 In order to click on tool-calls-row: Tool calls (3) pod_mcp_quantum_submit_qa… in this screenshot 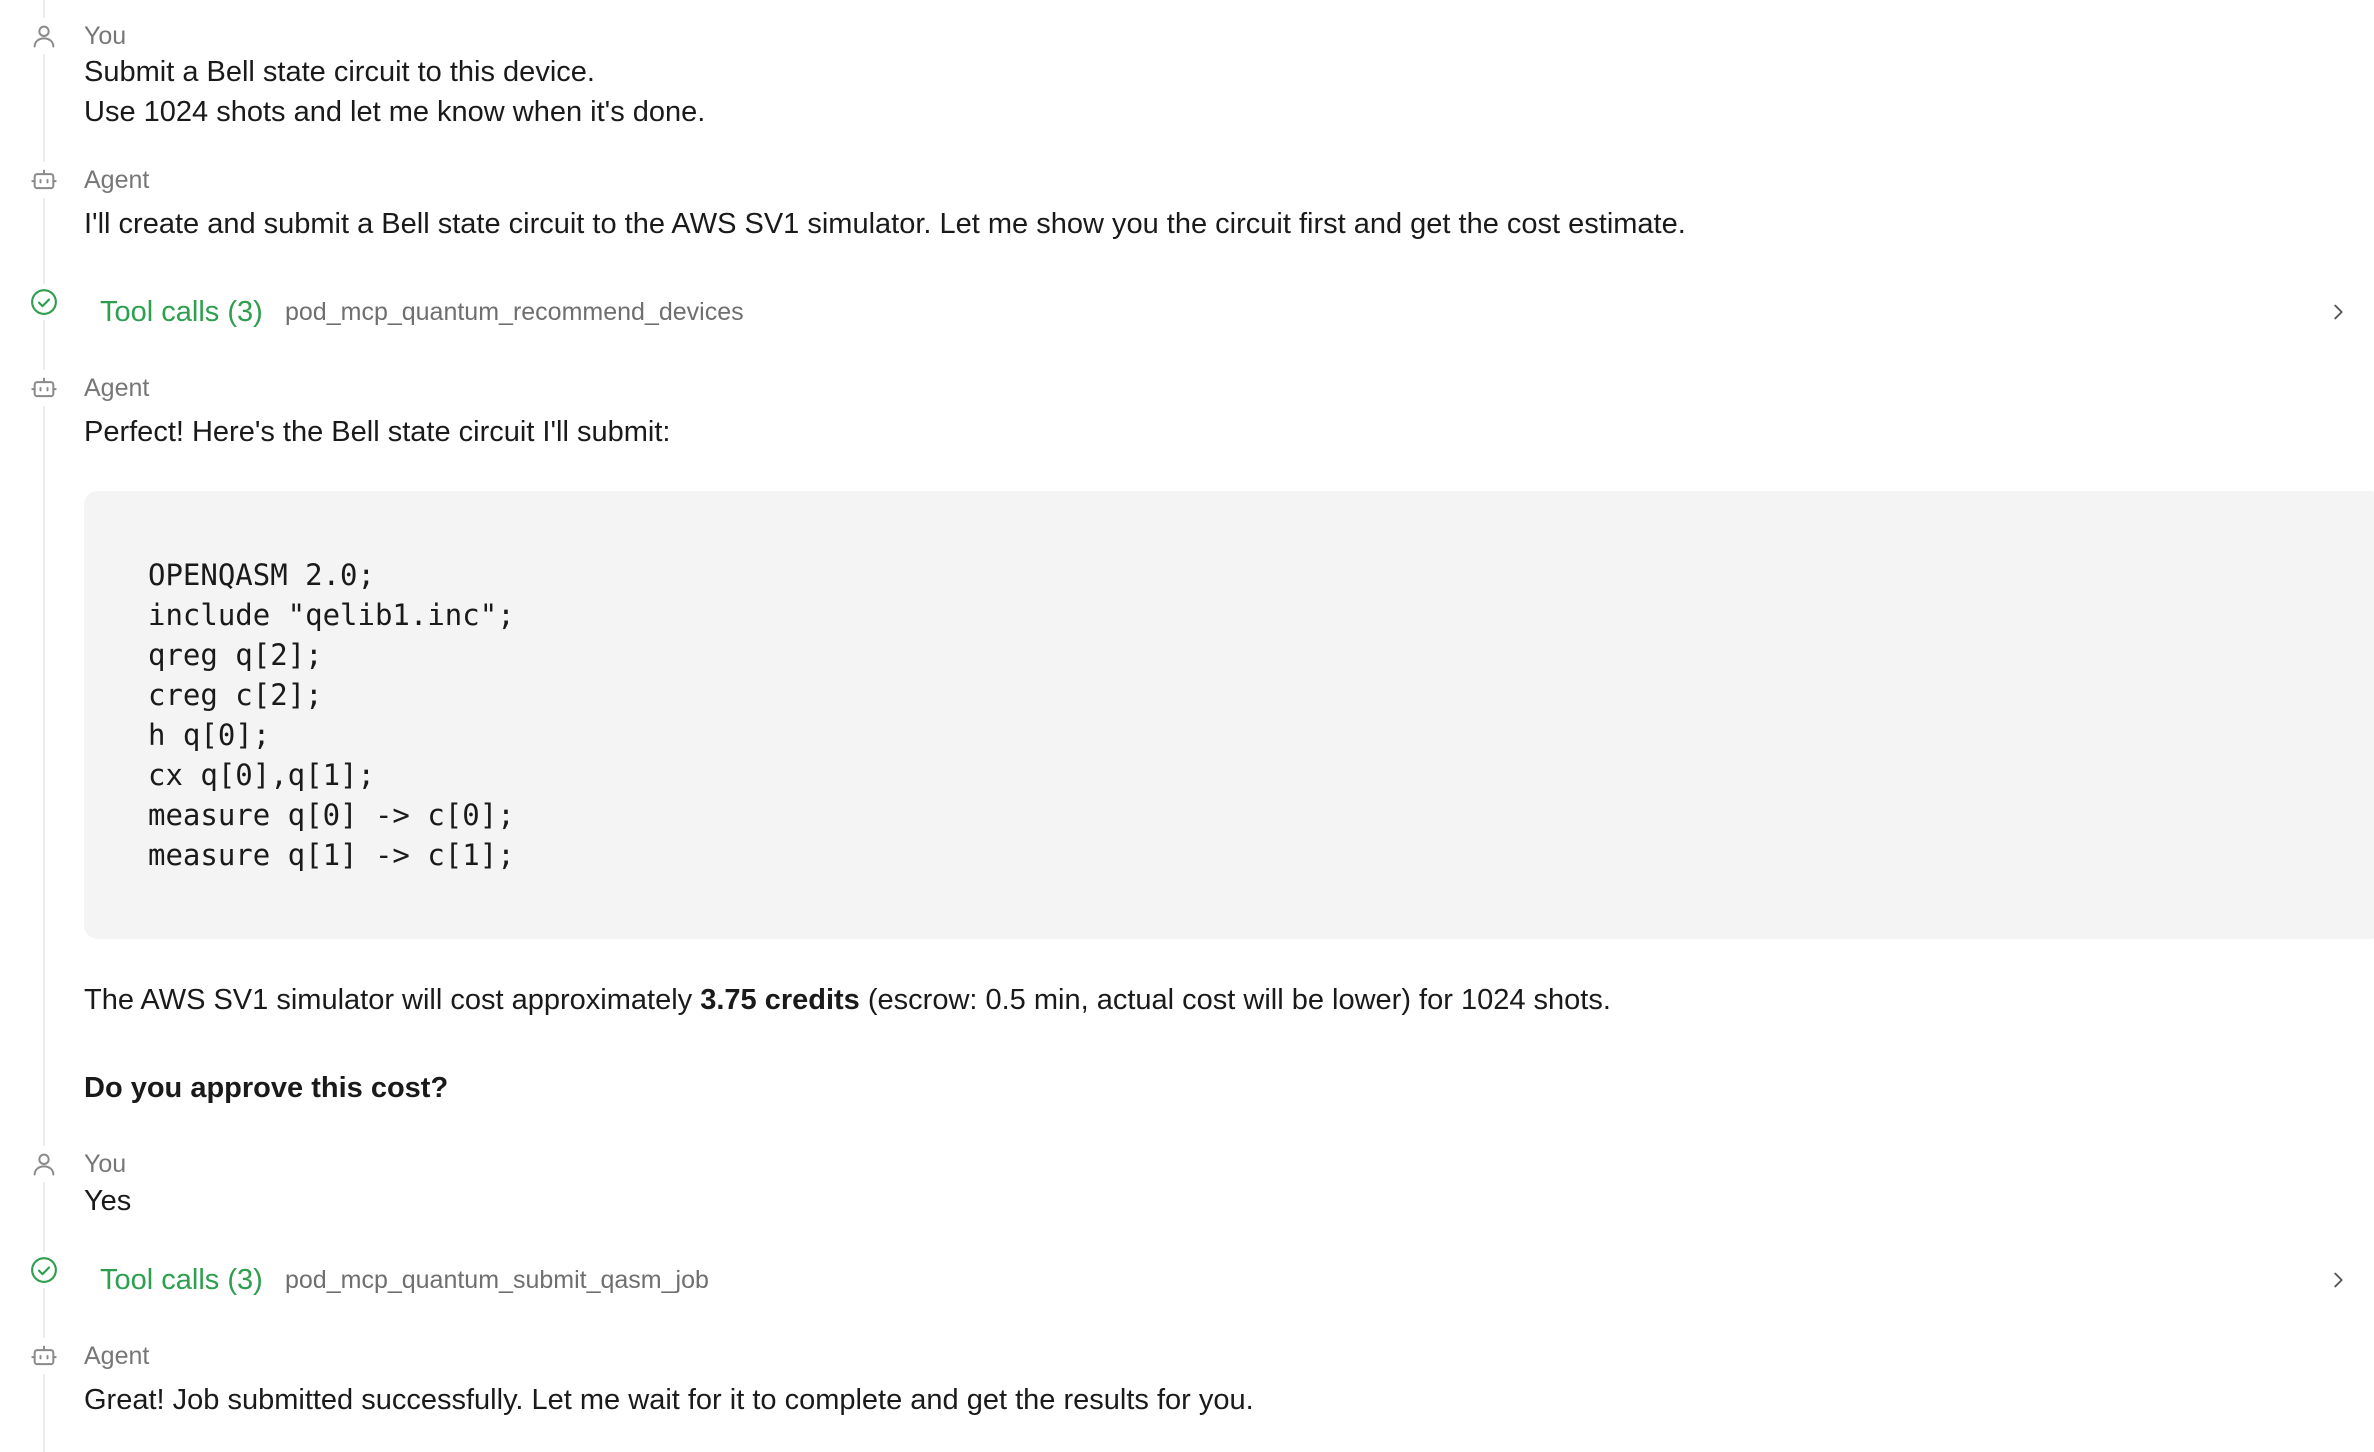, I will do `click(1187, 1280)`.